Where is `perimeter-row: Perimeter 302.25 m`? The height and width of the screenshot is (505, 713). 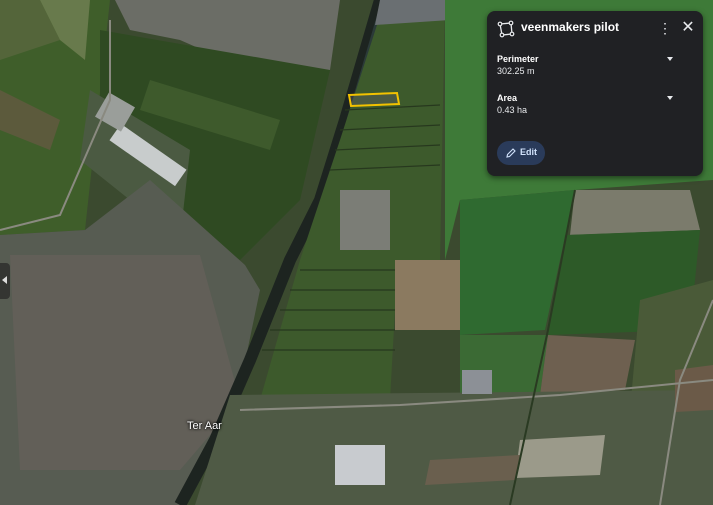
perimeter-row: Perimeter 302.25 m is located at coordinates (595, 69).